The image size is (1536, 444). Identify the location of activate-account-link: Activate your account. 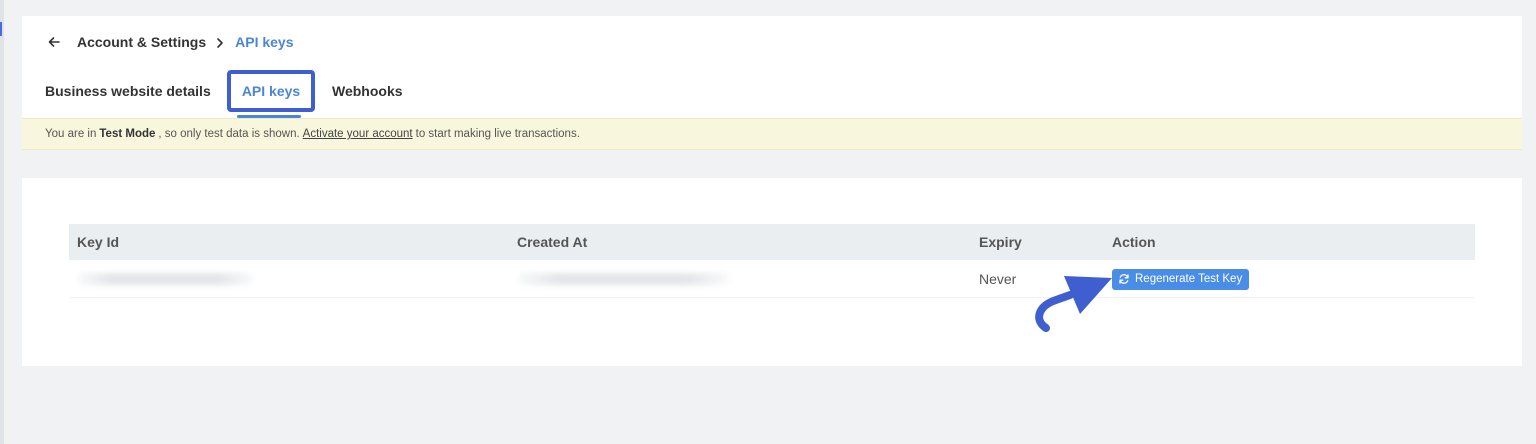
(358, 134).